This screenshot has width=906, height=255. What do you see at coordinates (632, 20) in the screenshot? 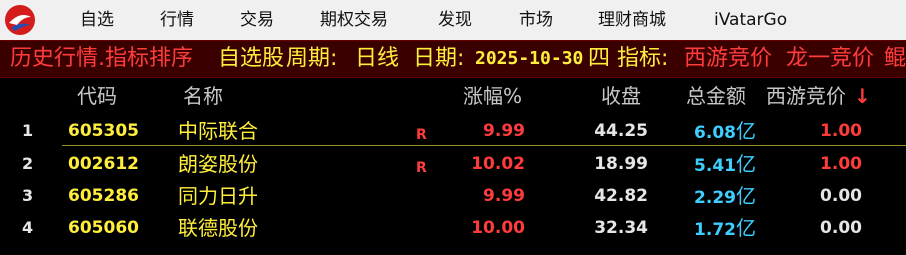
I see `menu-item-wealth-mall: 理财商城` at bounding box center [632, 20].